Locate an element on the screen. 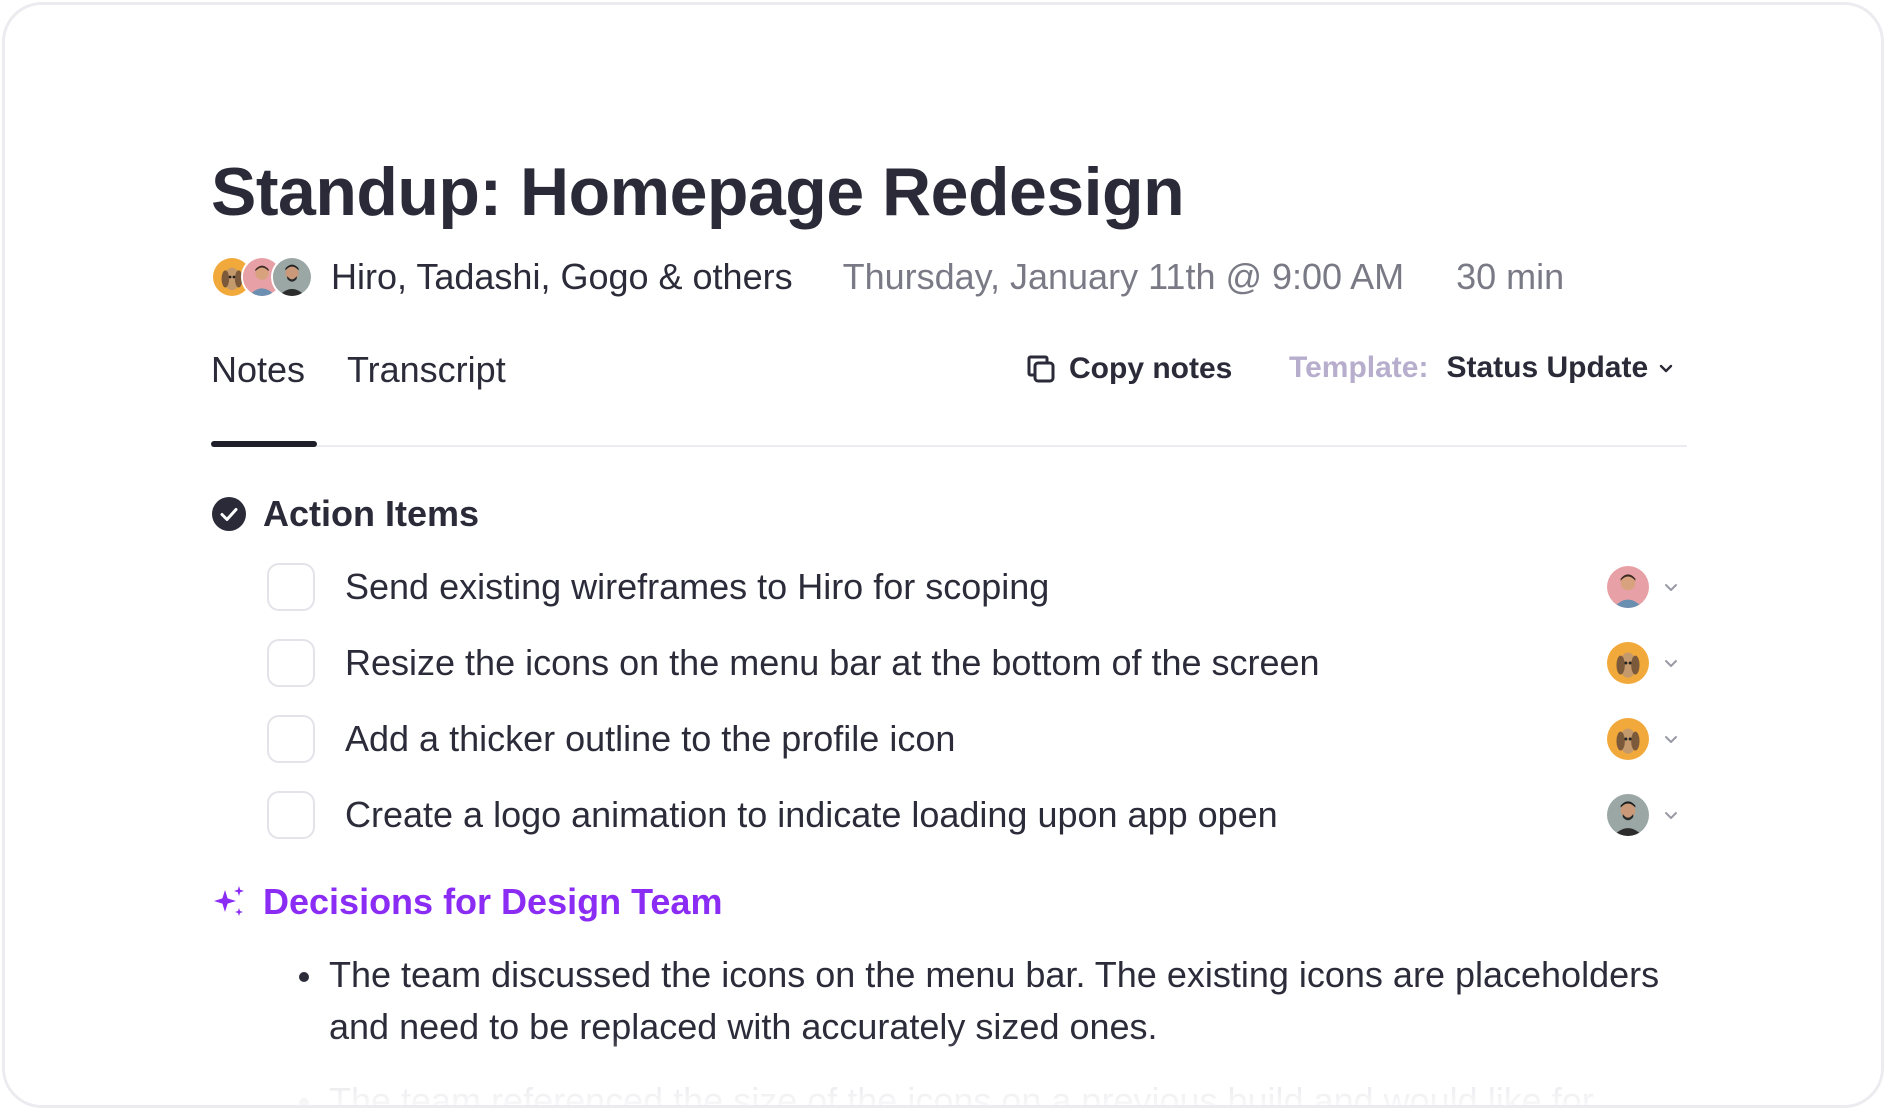  active-tab-indicator is located at coordinates (264, 444).